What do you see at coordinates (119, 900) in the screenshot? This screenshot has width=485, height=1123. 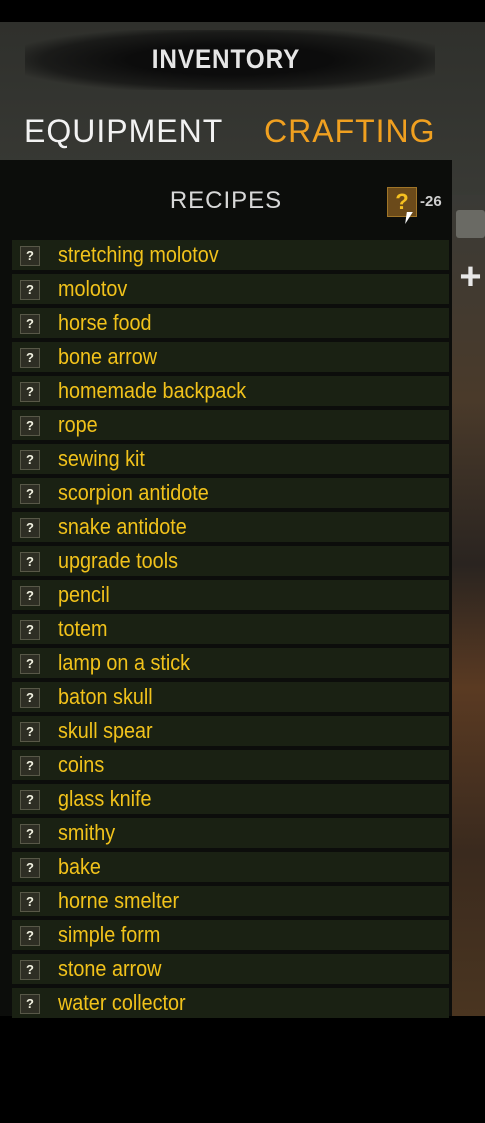 I see `recipe-label: horne smelter` at bounding box center [119, 900].